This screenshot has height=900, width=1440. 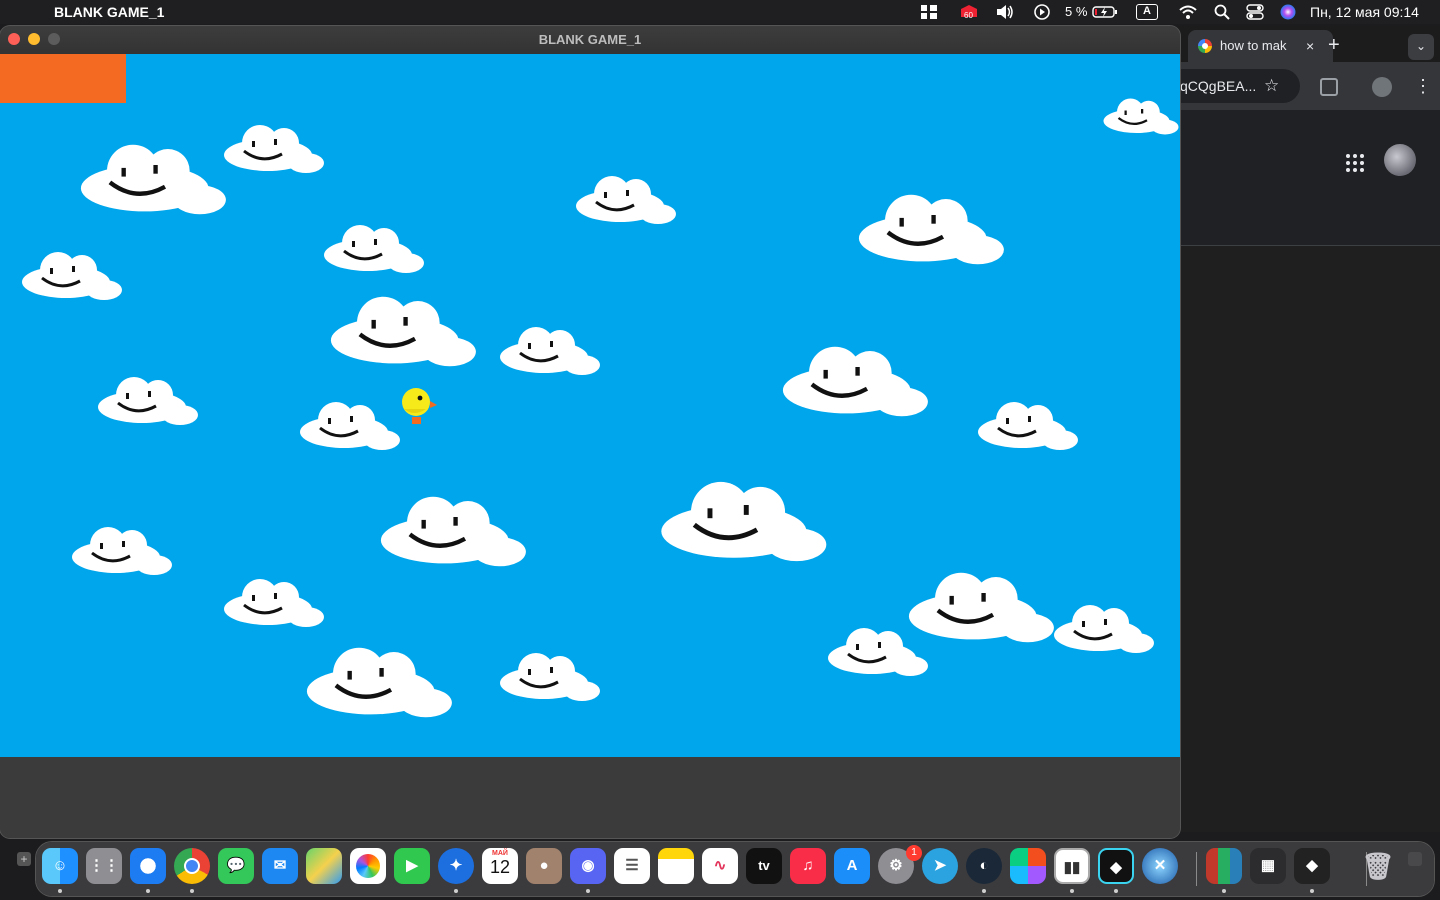 I want to click on siri-icon, so click(x=1288, y=12).